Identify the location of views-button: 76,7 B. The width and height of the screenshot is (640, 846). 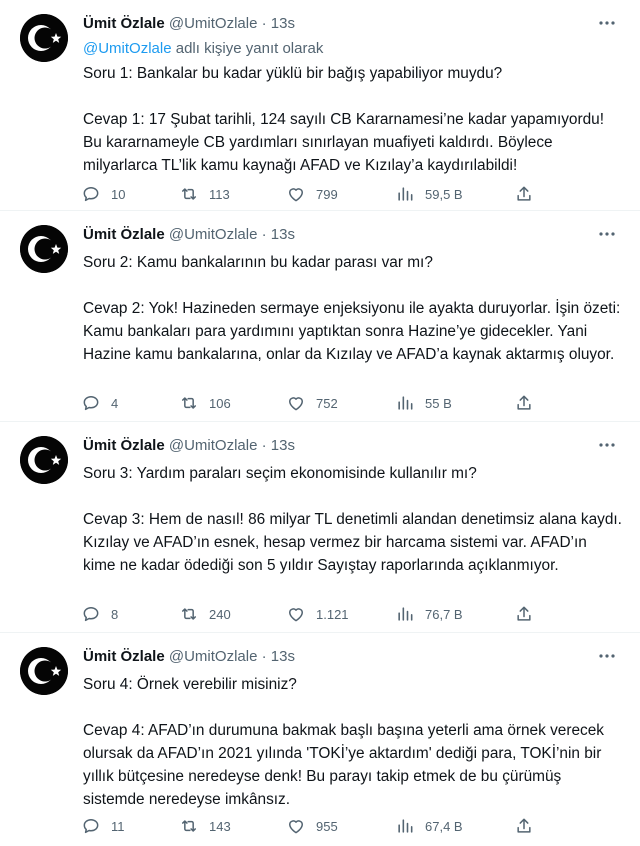
(429, 614).